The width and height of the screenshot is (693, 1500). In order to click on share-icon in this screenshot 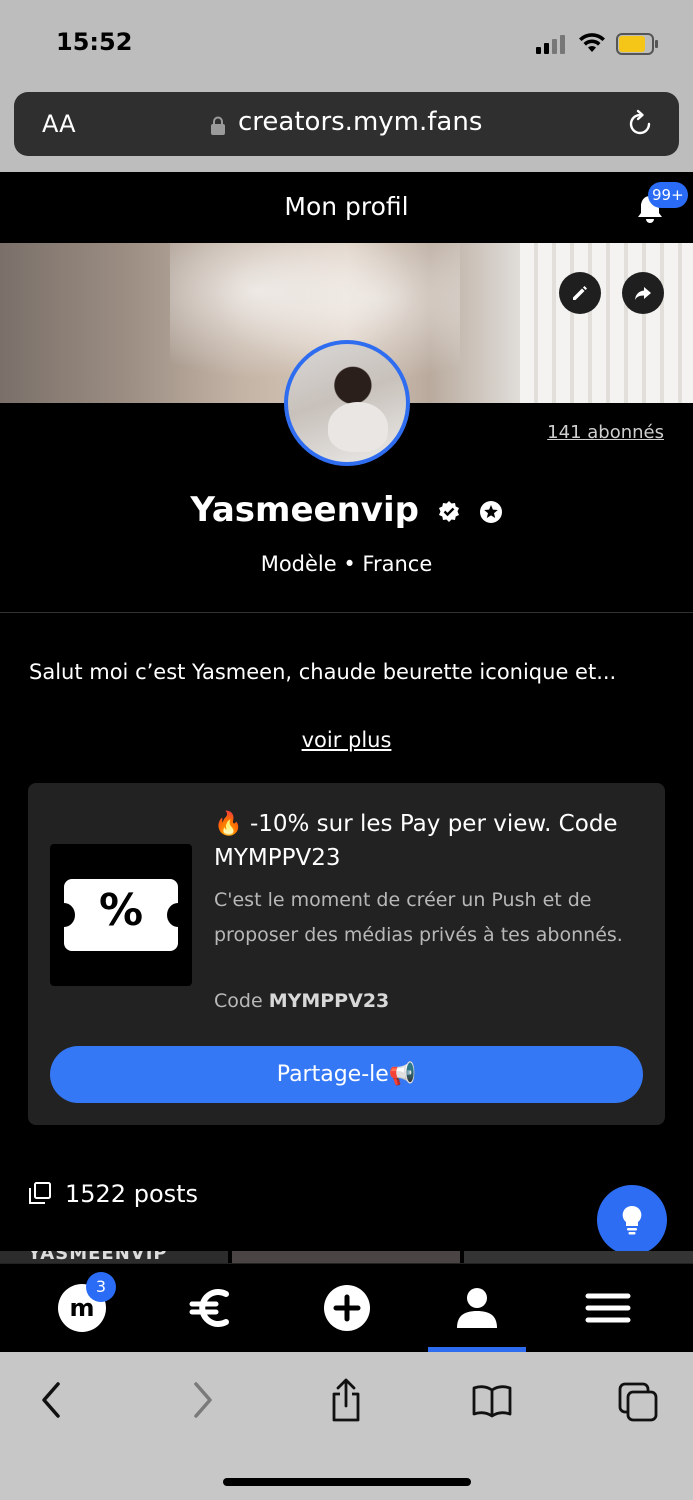, I will do `click(346, 1400)`.